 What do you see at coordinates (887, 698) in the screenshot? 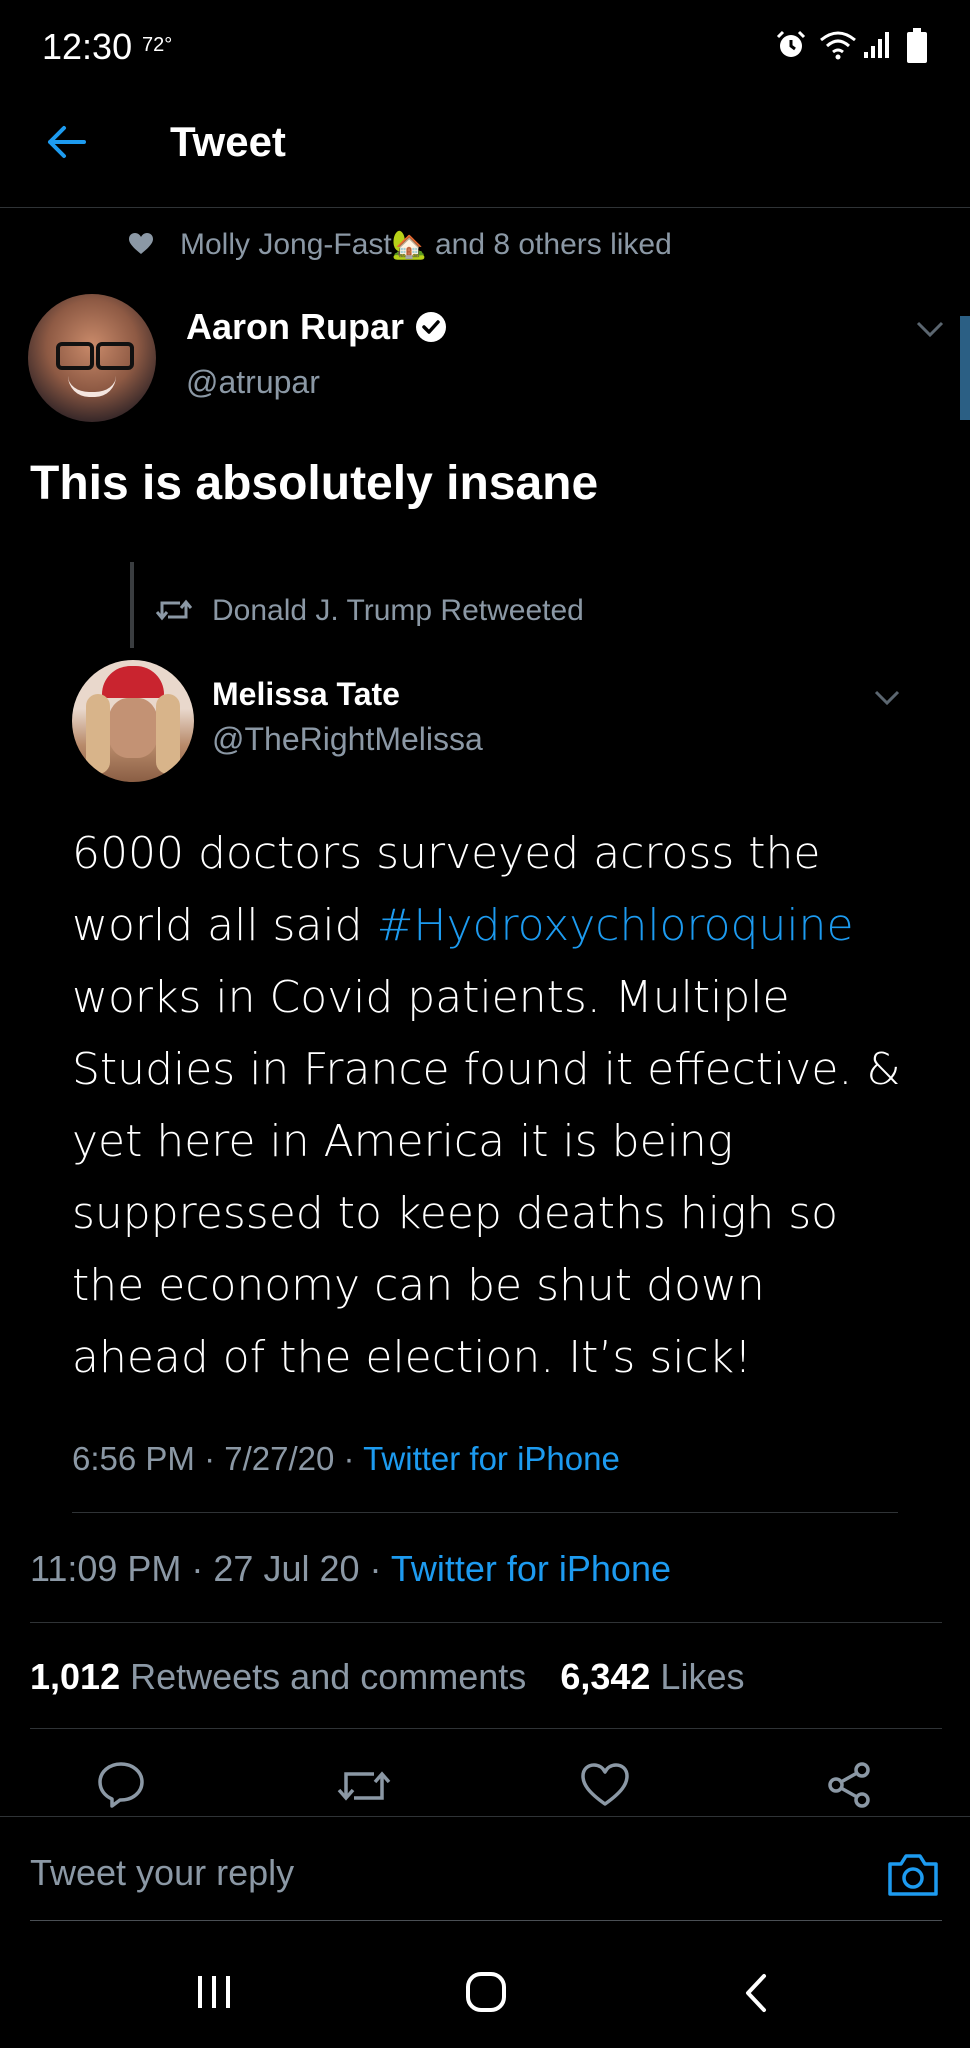
I see `quoted-chevron-down-icon` at bounding box center [887, 698].